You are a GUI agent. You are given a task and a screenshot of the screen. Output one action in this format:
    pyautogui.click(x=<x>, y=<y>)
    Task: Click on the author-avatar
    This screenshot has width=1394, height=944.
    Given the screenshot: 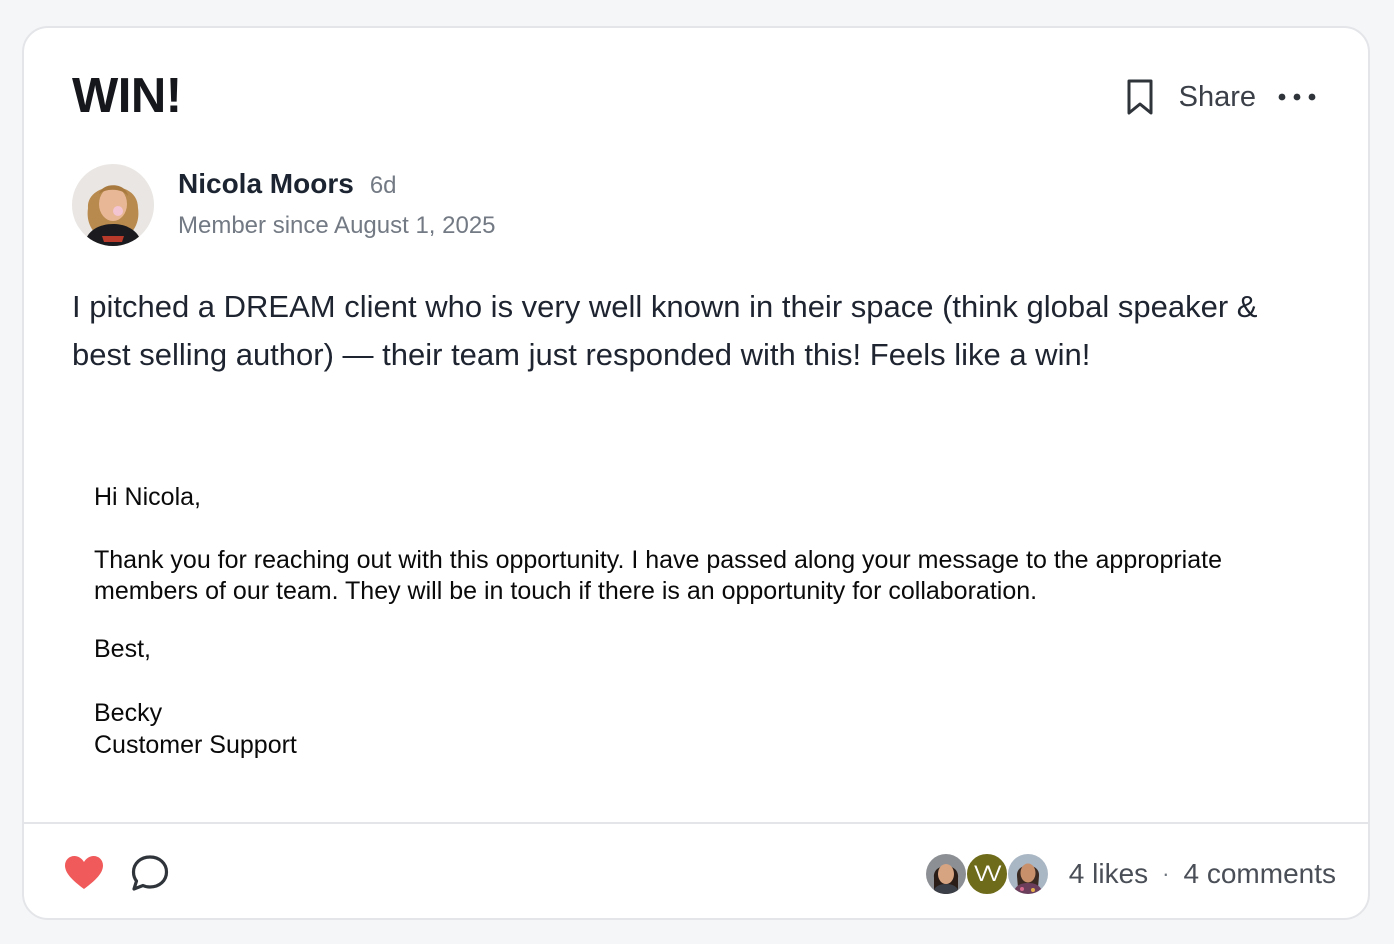 What is the action you would take?
    pyautogui.click(x=113, y=205)
    